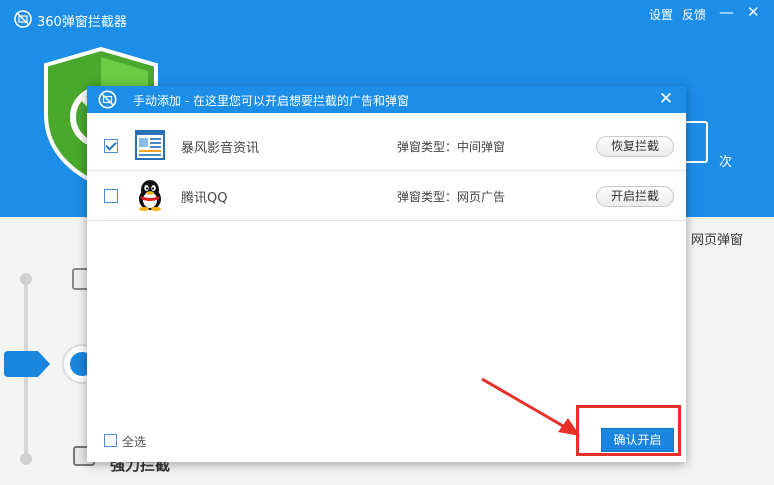 The height and width of the screenshot is (485, 774). What do you see at coordinates (635, 146) in the screenshot?
I see `restore-block-button: 恢复拦截` at bounding box center [635, 146].